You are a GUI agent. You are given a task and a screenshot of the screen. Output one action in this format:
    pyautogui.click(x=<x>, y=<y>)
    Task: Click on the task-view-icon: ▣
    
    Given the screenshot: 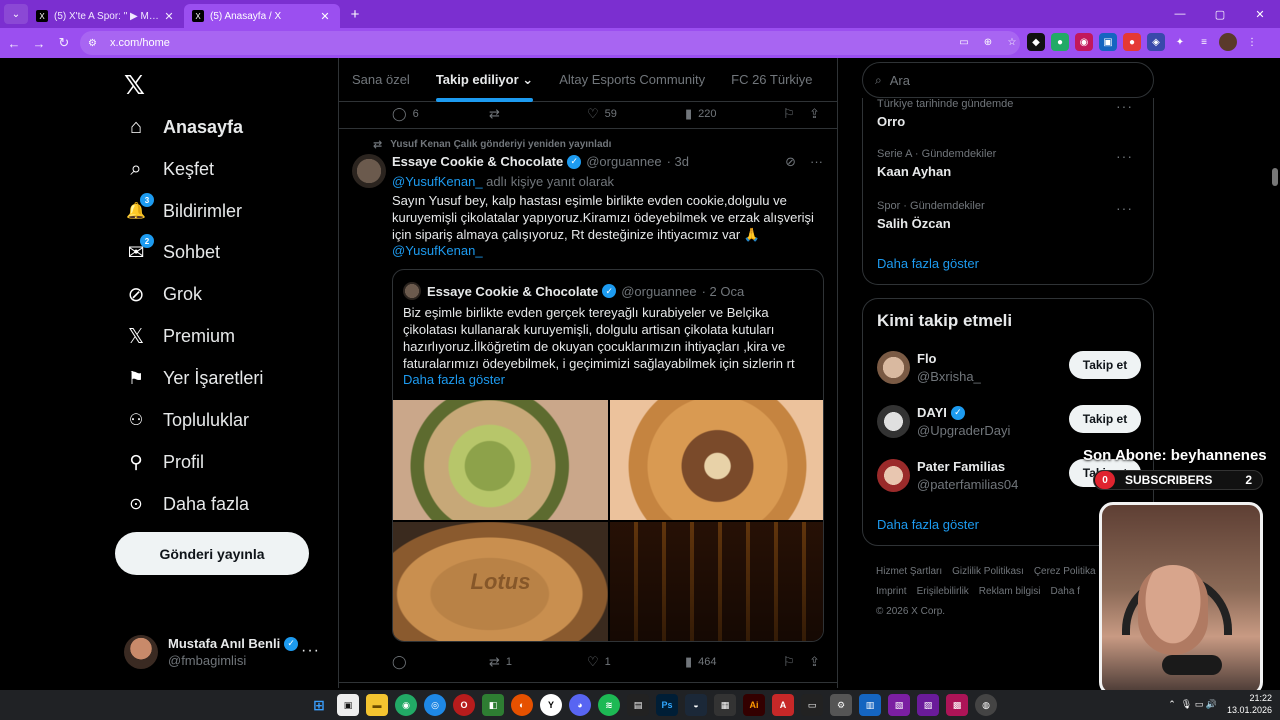 What is the action you would take?
    pyautogui.click(x=348, y=705)
    